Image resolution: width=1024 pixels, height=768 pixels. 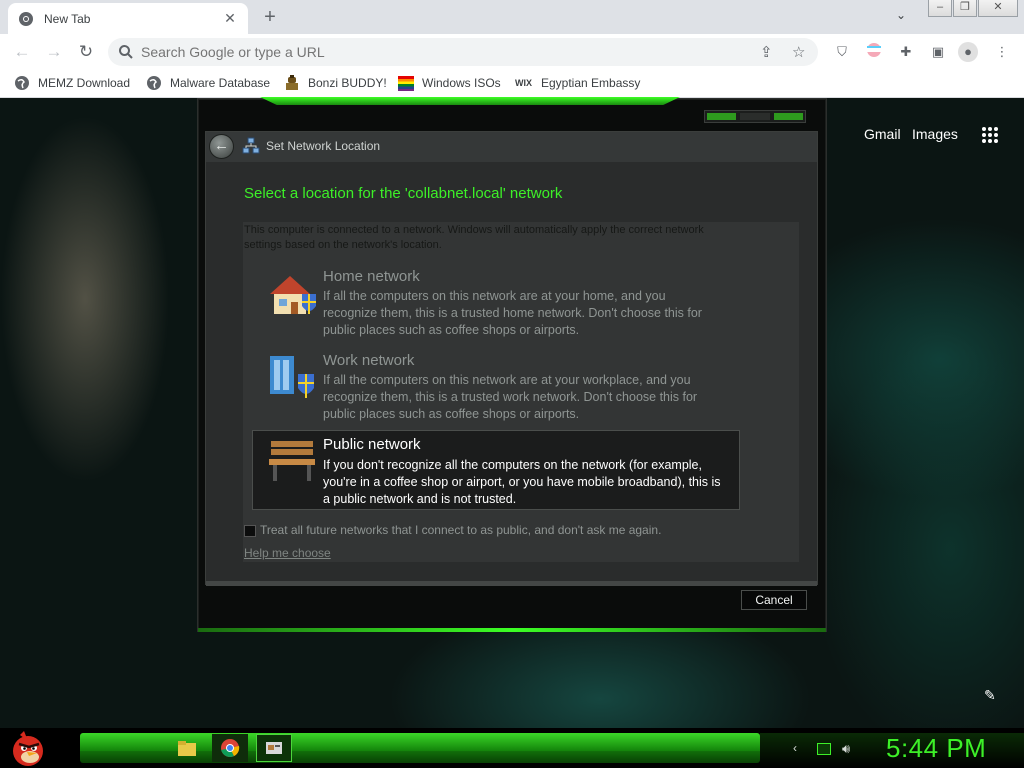 I want to click on option-name: Work network, so click(x=369, y=360).